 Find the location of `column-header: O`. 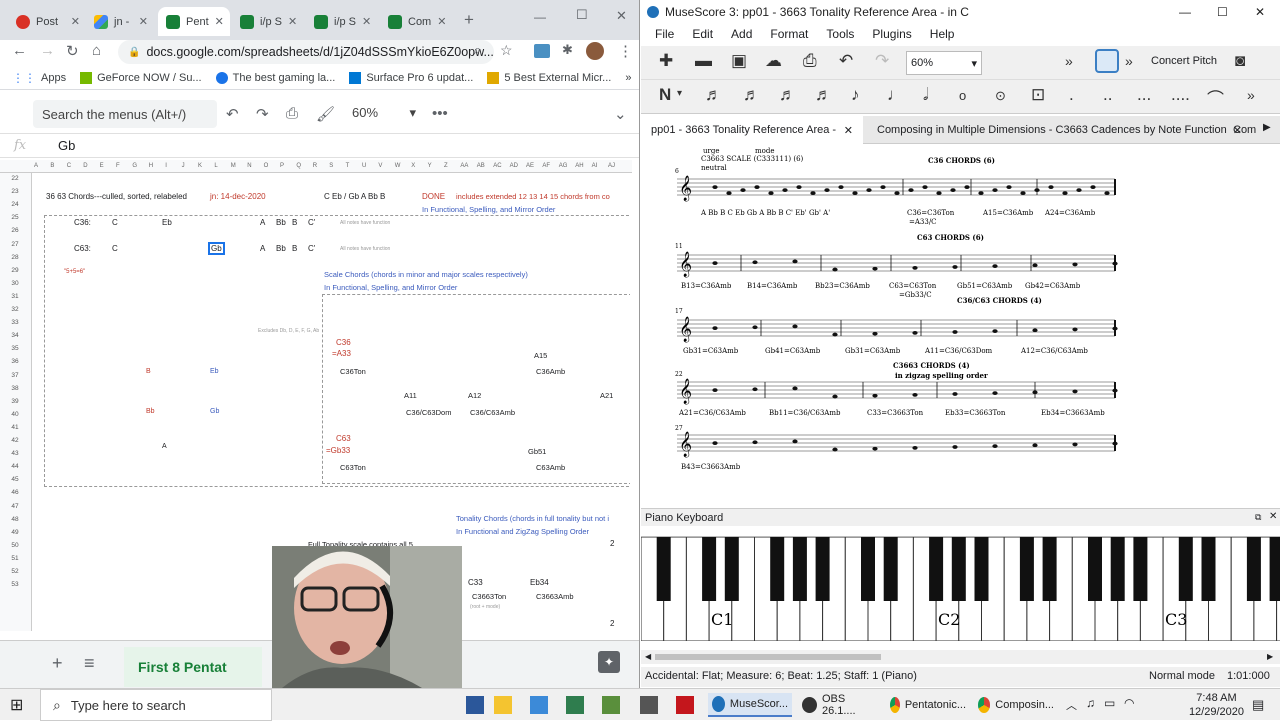

column-header: O is located at coordinates (266, 166).